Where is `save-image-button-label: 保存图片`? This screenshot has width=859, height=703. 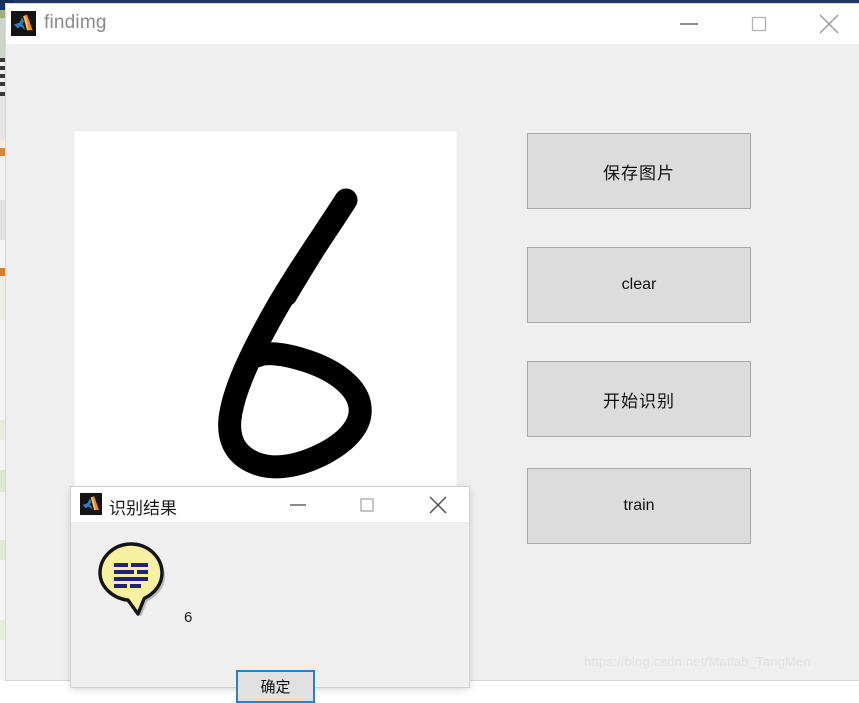 save-image-button-label: 保存图片 is located at coordinates (639, 173).